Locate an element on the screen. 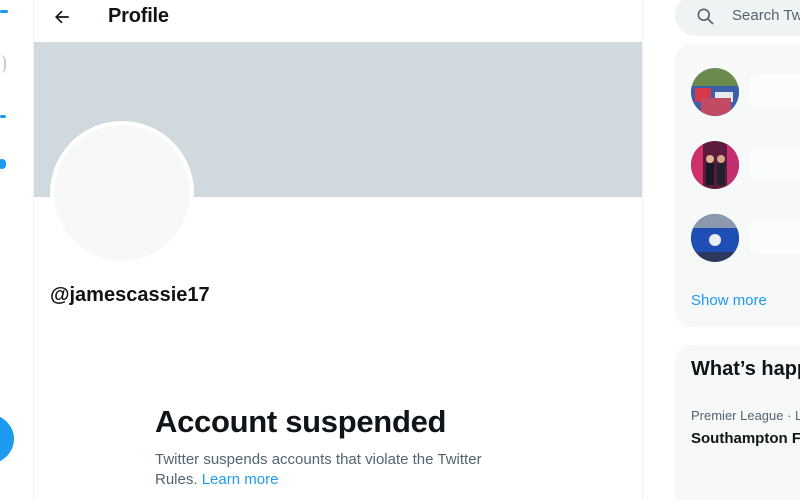  search-input: Search Twitter is located at coordinates (737, 18).